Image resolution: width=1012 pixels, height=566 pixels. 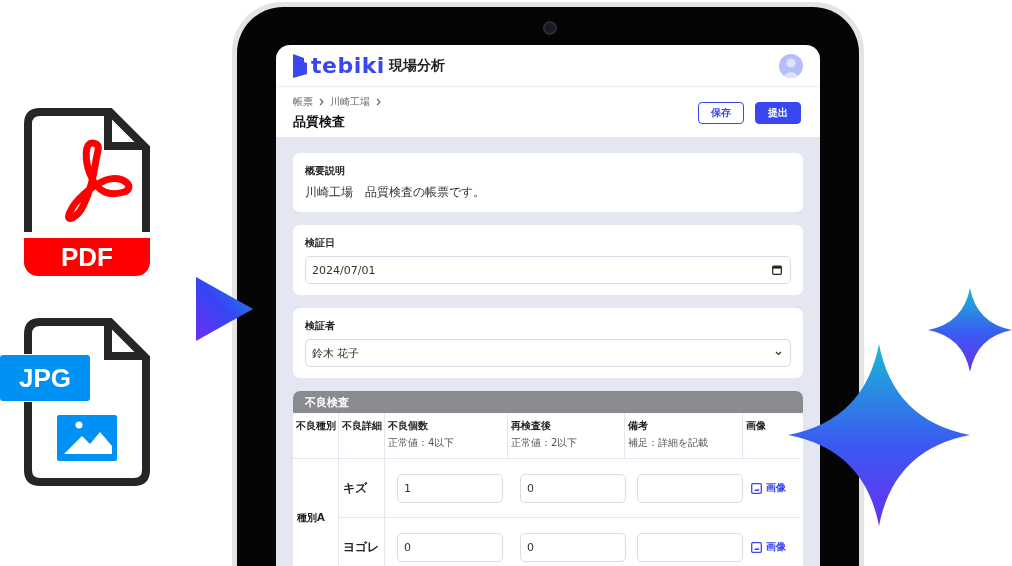 I want to click on column-note: 補足：詳細を記載, so click(x=668, y=443).